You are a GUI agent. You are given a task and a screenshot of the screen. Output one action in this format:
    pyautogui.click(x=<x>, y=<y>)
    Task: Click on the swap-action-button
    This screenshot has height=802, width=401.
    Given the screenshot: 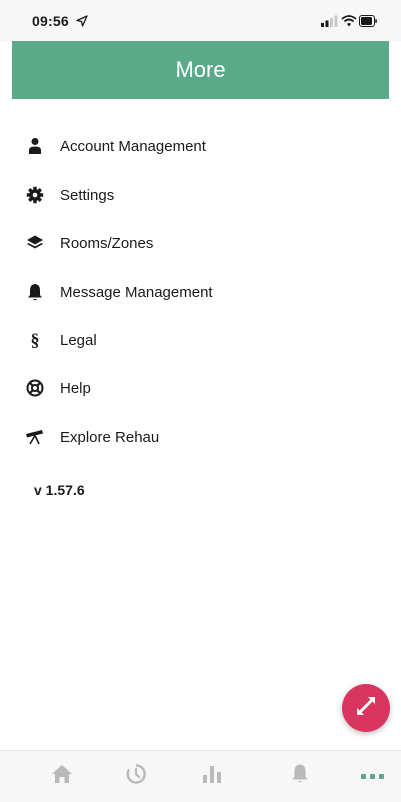 What is the action you would take?
    pyautogui.click(x=366, y=708)
    